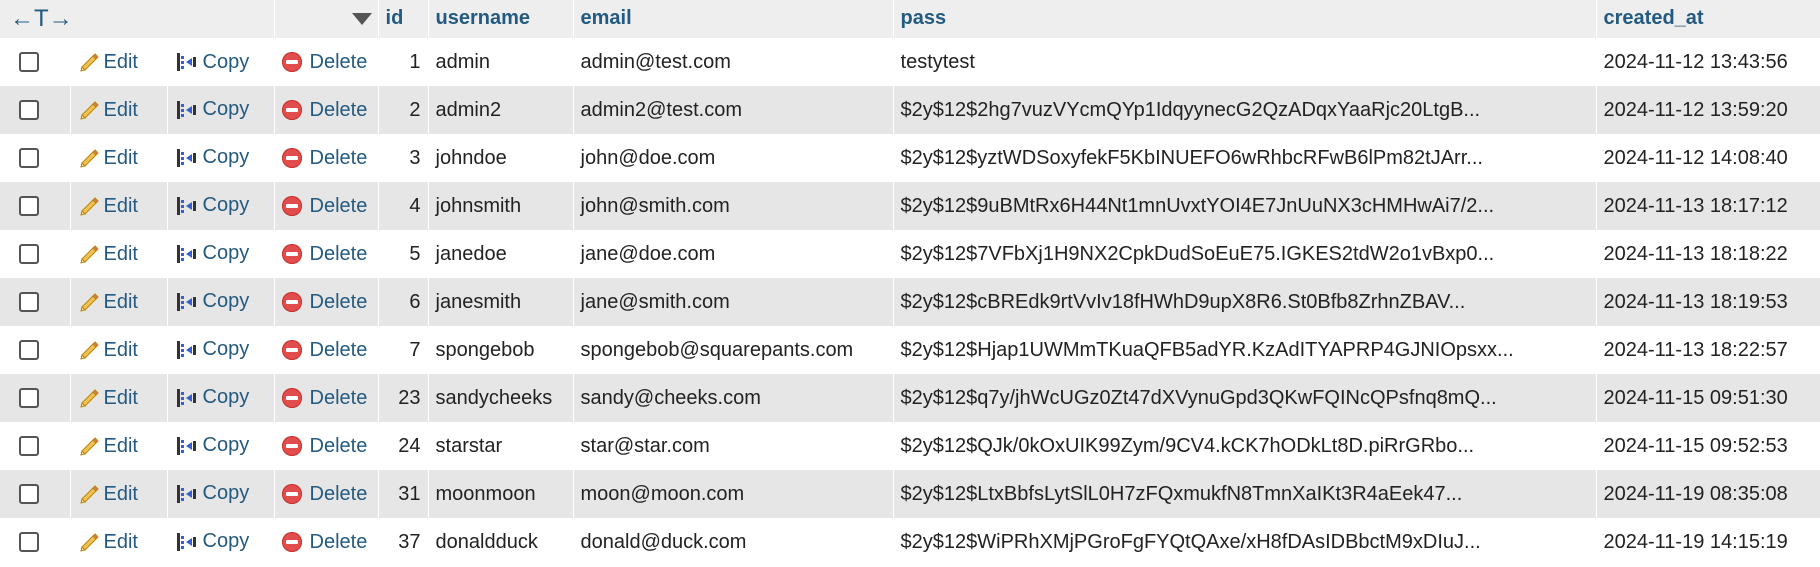  Describe the element at coordinates (501, 302) in the screenshot. I see `cell-username: janesmith` at that location.